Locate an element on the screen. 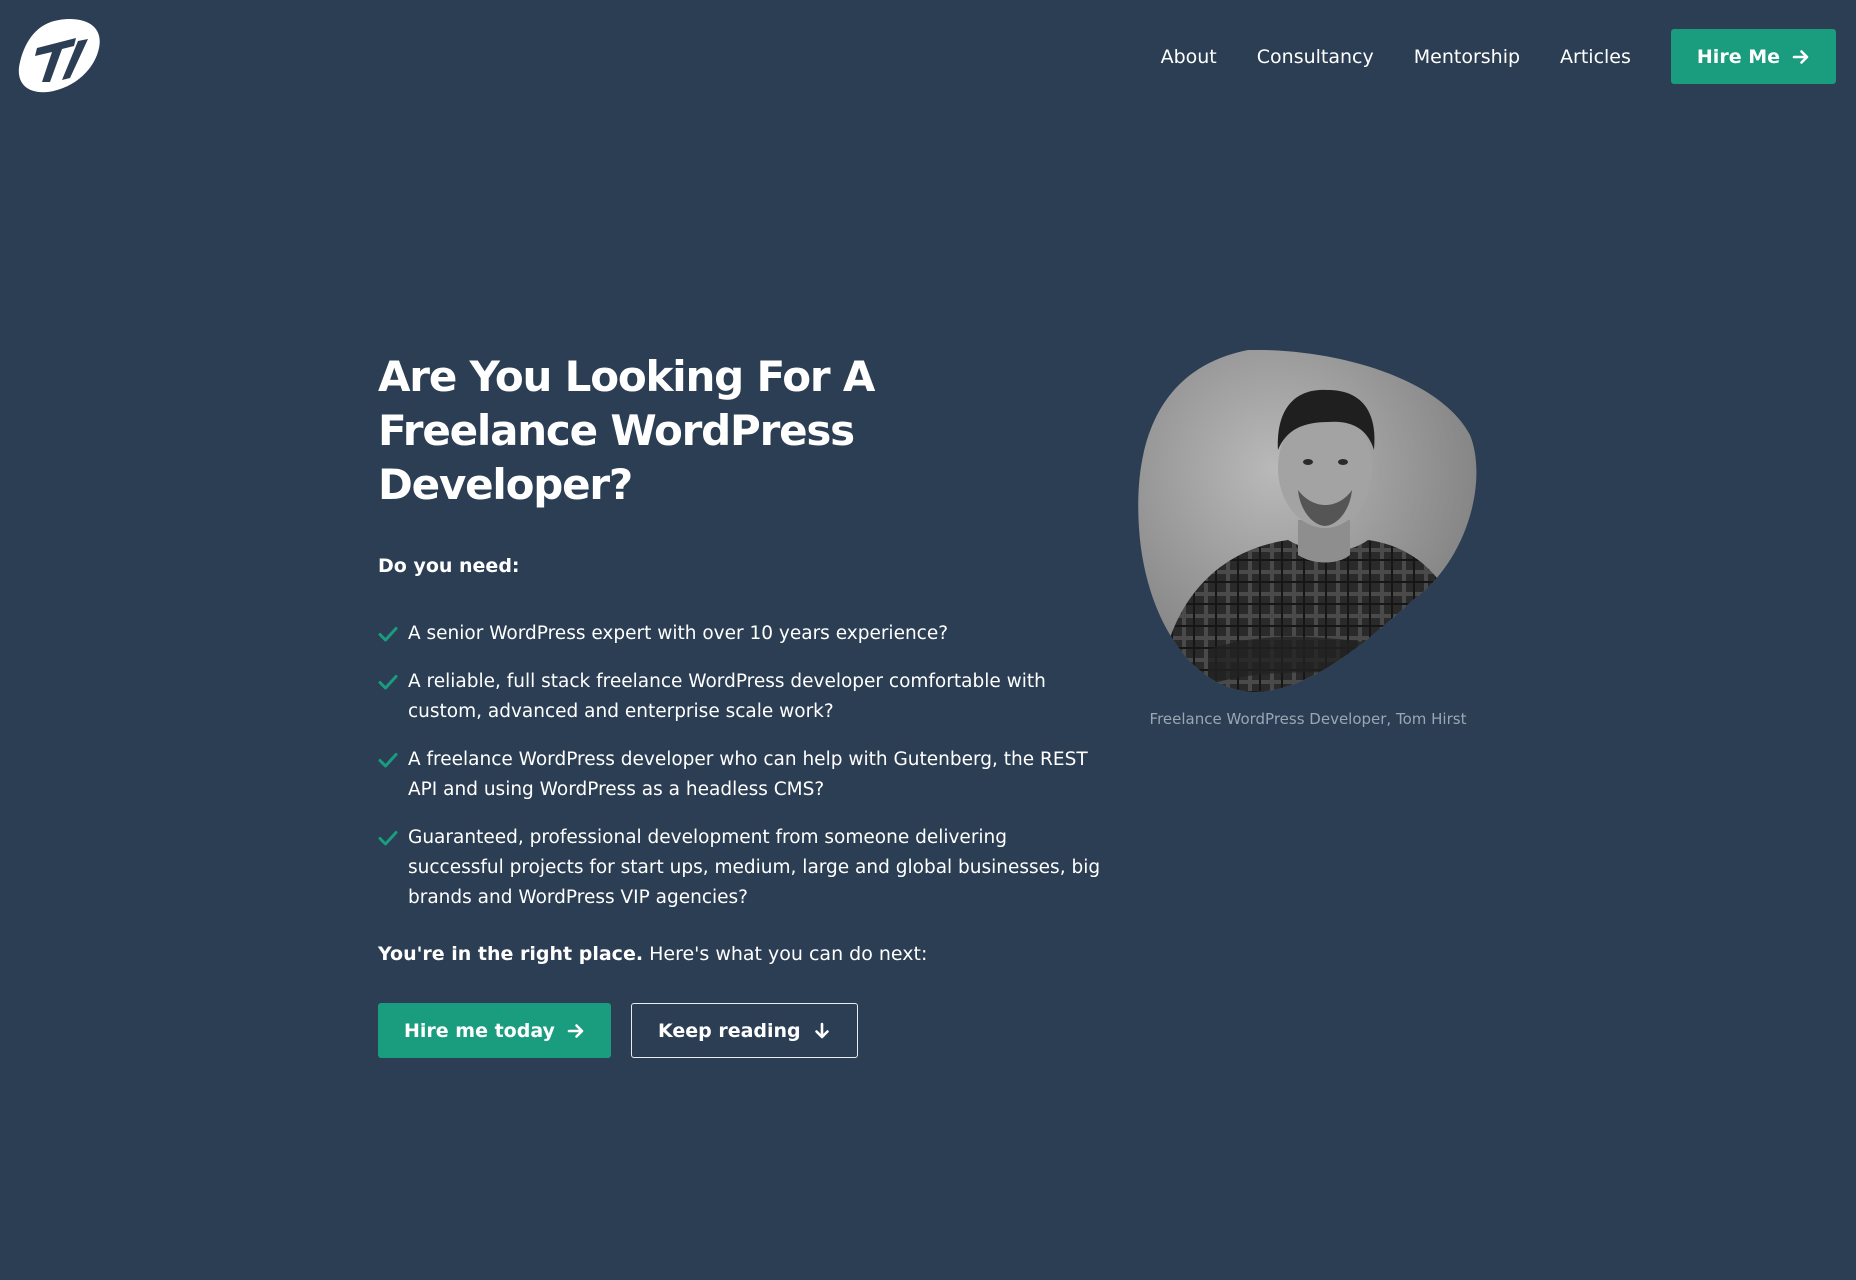 The width and height of the screenshot is (1856, 1280). portrait-photo is located at coordinates (1307, 521).